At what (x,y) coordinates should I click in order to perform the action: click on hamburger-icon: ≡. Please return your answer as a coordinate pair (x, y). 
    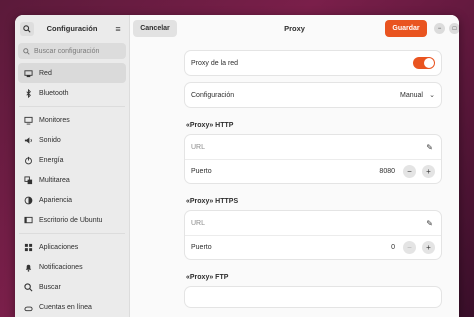
    Looking at the image, I should click on (118, 29).